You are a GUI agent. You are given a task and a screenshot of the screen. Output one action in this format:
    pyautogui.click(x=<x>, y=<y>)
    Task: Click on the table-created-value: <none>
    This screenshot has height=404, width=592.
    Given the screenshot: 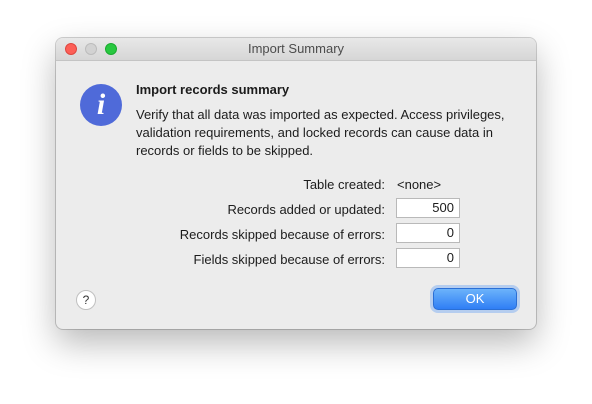 What is the action you would take?
    pyautogui.click(x=419, y=184)
    